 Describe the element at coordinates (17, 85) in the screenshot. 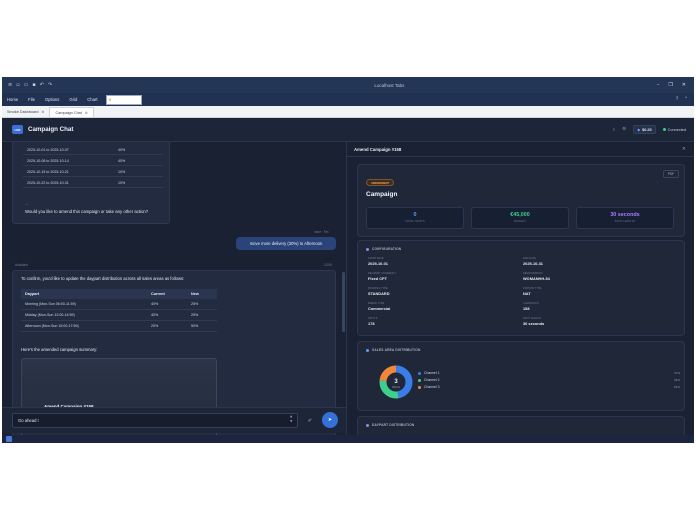

I see `new-file-icon: ▫` at that location.